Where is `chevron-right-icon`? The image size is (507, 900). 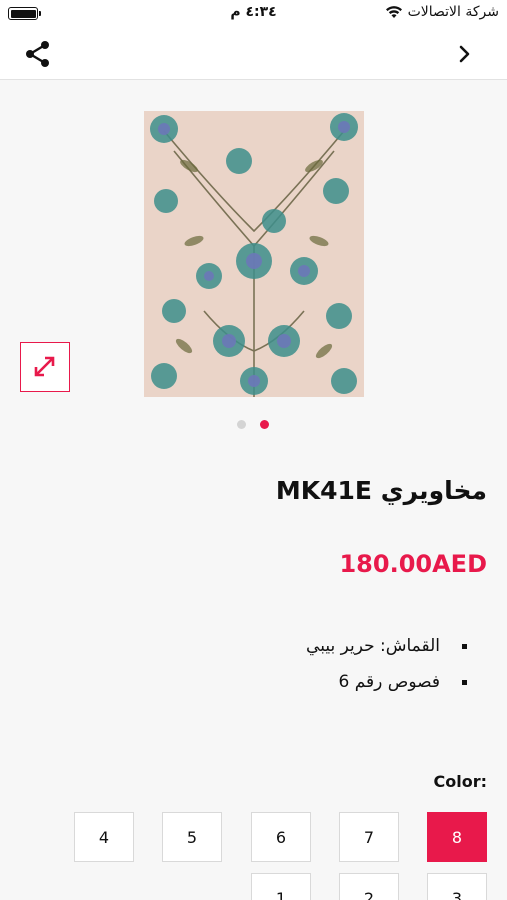 chevron-right-icon is located at coordinates (464, 54).